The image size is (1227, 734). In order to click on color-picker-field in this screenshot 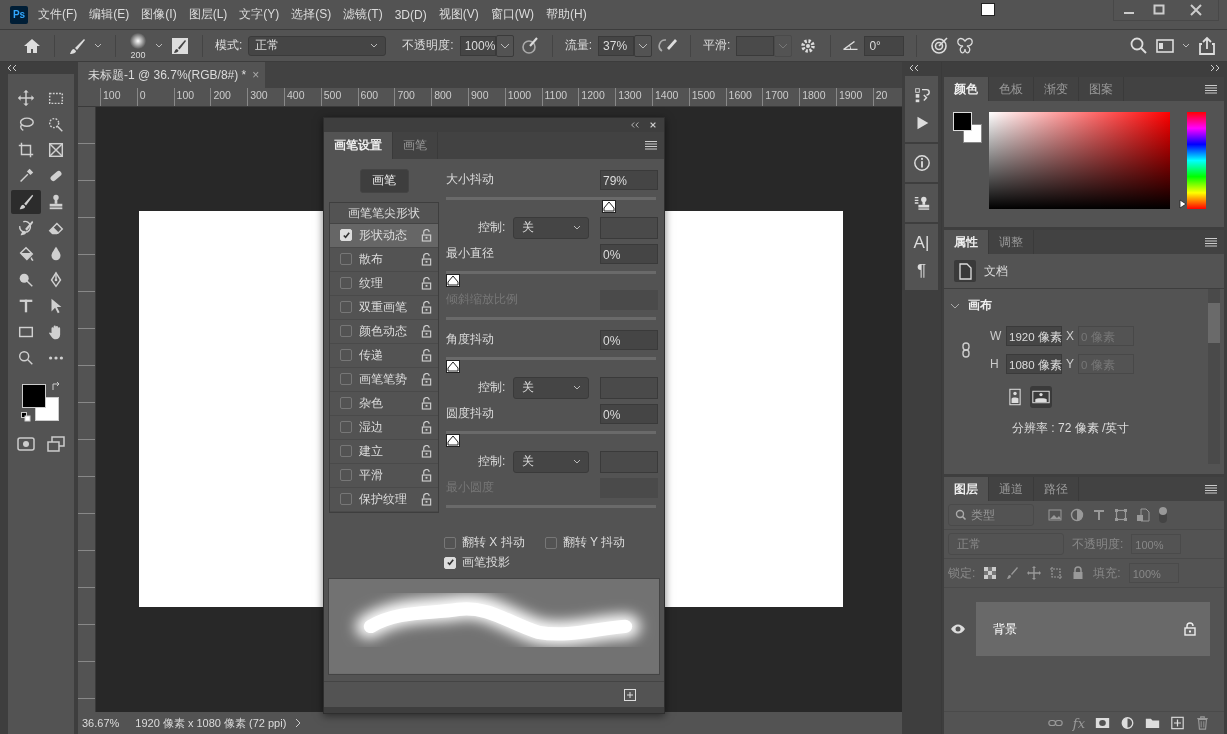, I will do `click(1079, 160)`.